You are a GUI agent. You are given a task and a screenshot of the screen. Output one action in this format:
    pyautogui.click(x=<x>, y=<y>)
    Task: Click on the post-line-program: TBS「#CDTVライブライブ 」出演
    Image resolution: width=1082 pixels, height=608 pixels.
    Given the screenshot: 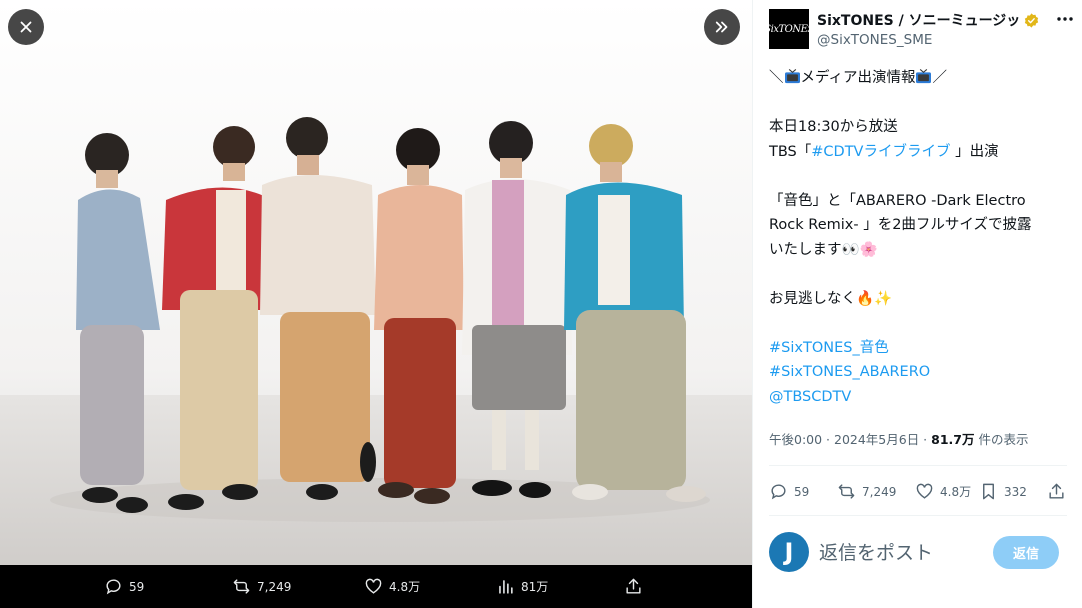 What is the action you would take?
    pyautogui.click(x=919, y=152)
    